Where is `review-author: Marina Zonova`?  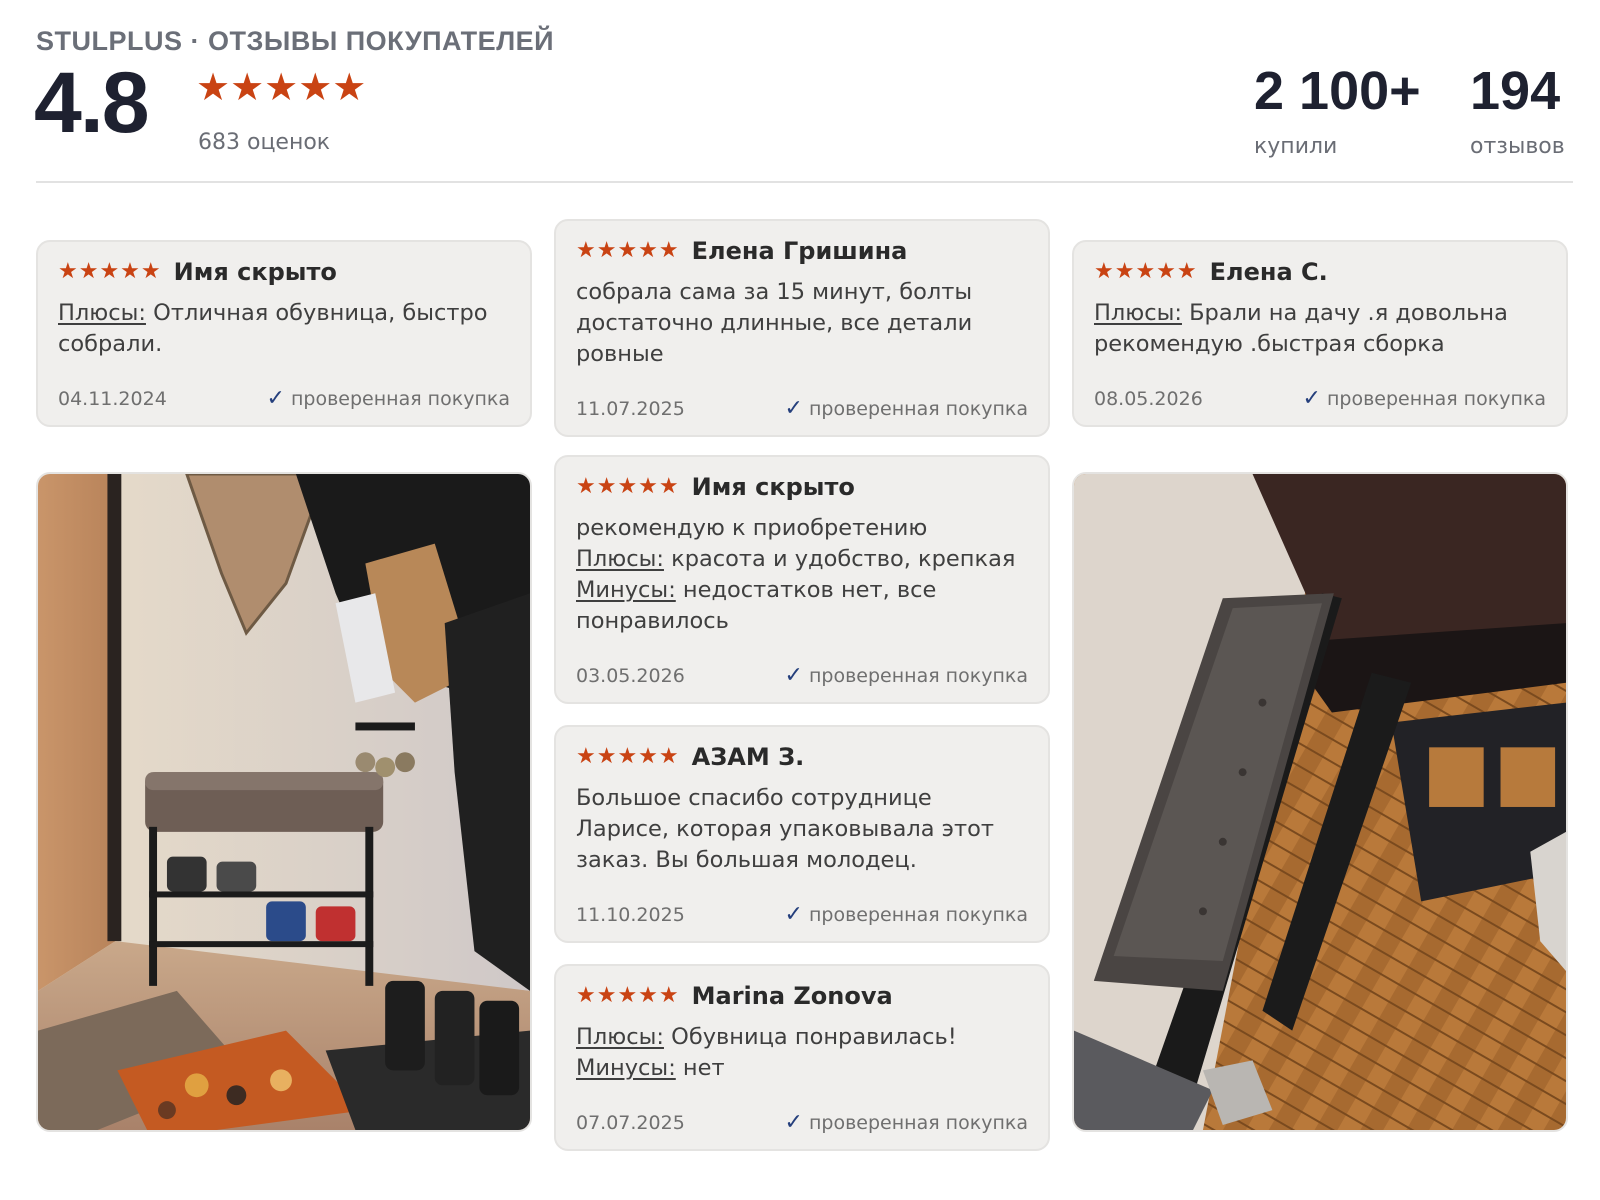
review-author: Marina Zonova is located at coordinates (792, 996).